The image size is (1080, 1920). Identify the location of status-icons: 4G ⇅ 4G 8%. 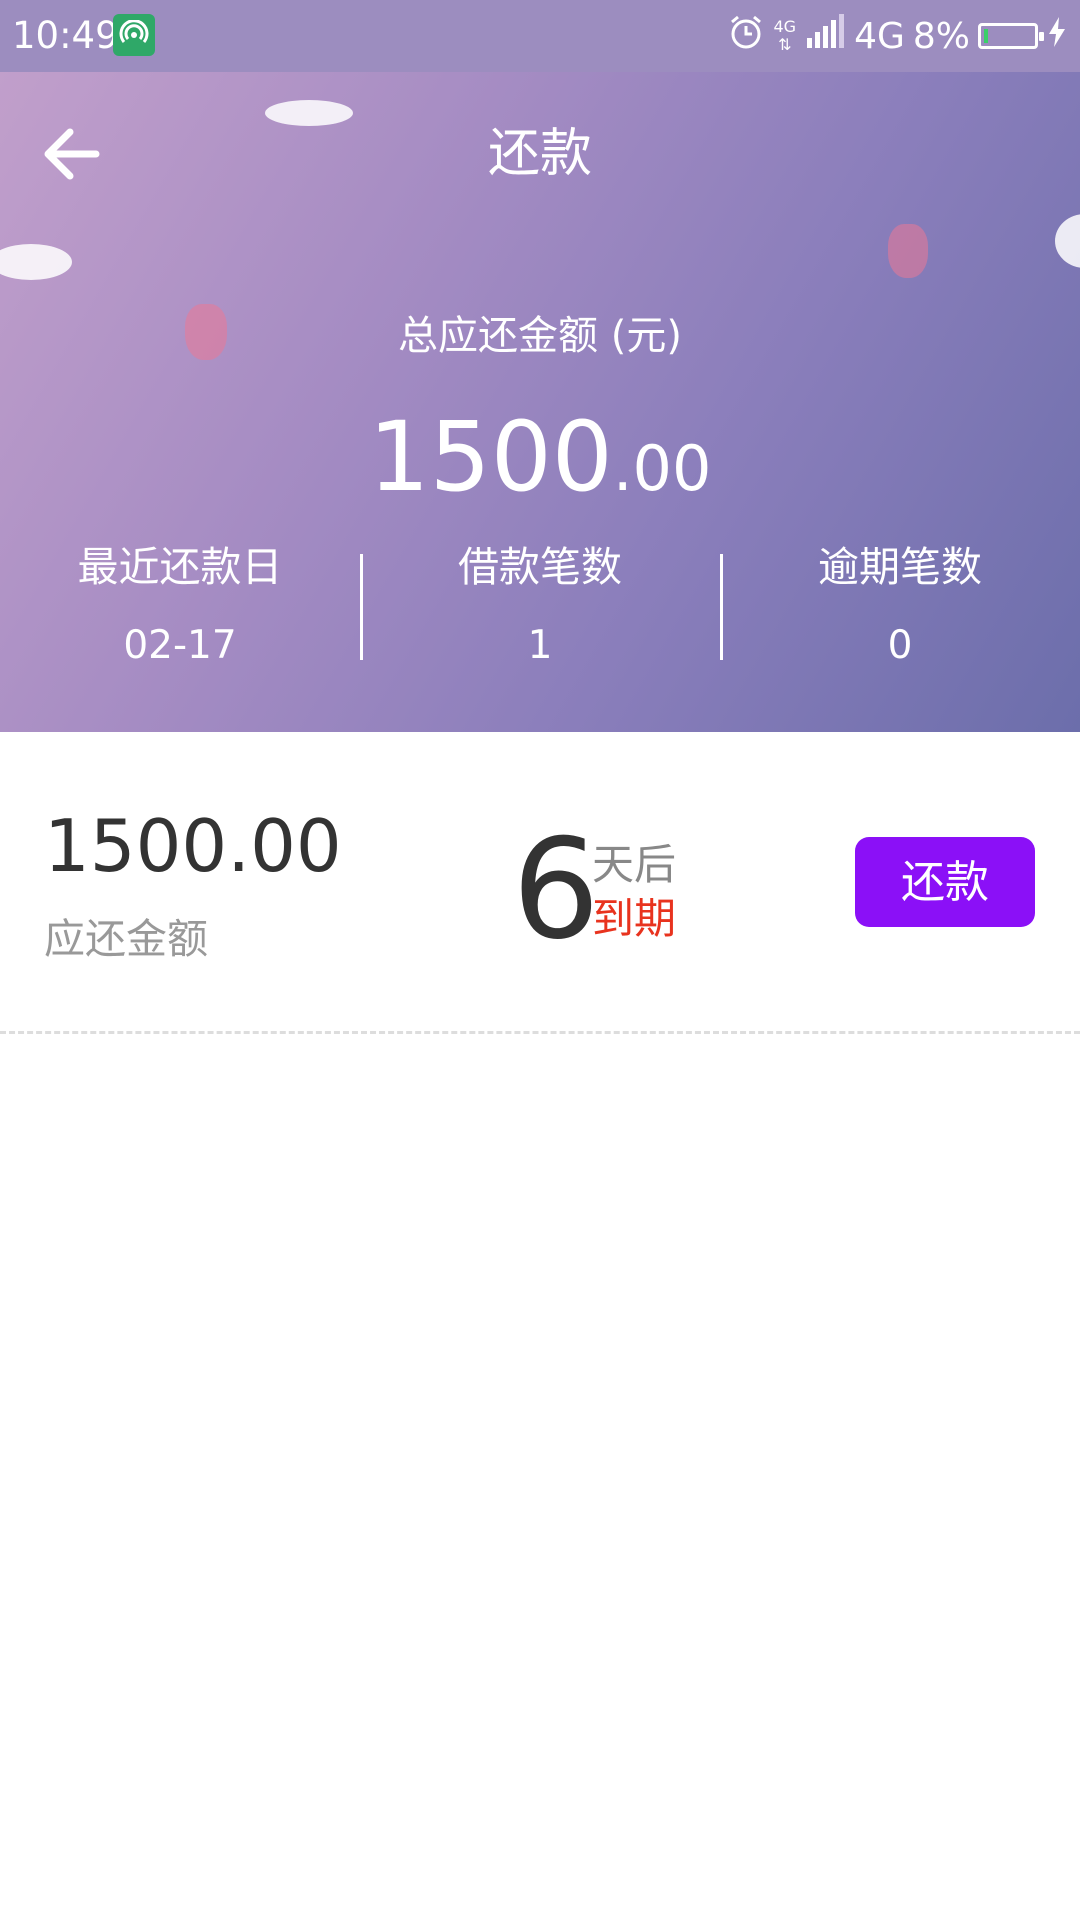
(897, 36).